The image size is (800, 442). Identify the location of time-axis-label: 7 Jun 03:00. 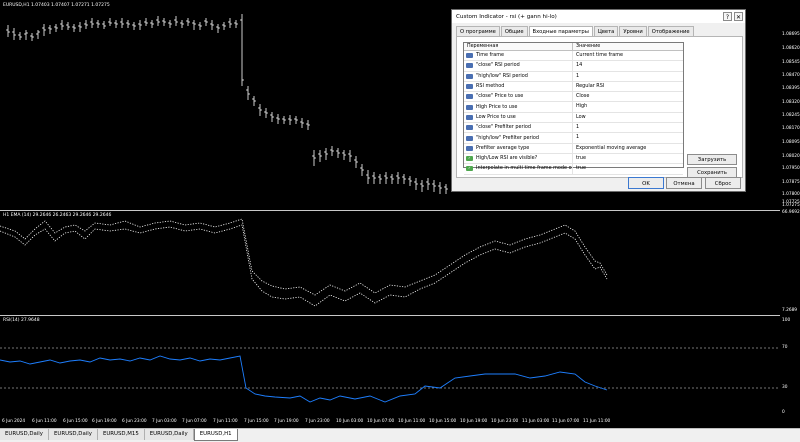
(164, 421).